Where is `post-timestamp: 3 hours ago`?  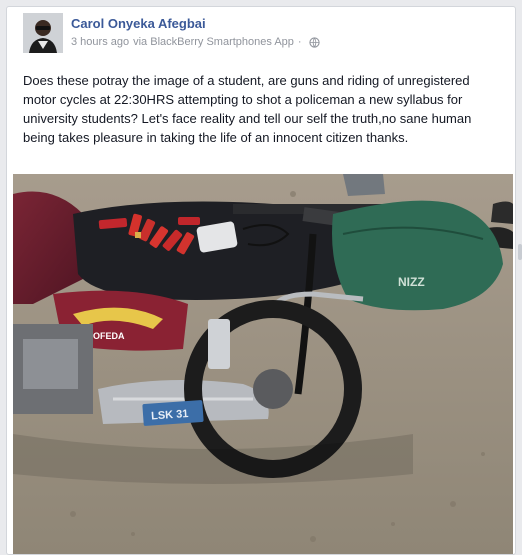
post-timestamp: 3 hours ago is located at coordinates (100, 42).